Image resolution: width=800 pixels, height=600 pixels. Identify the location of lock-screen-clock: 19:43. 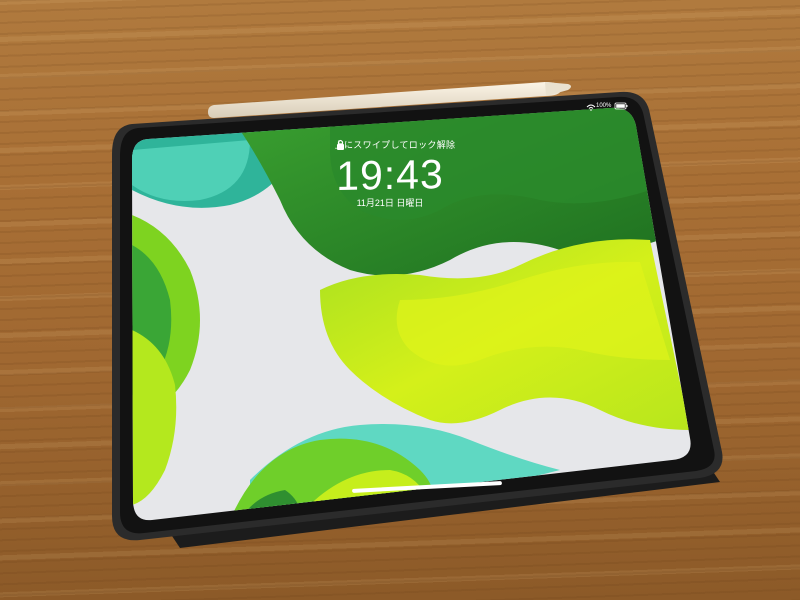
(390, 175).